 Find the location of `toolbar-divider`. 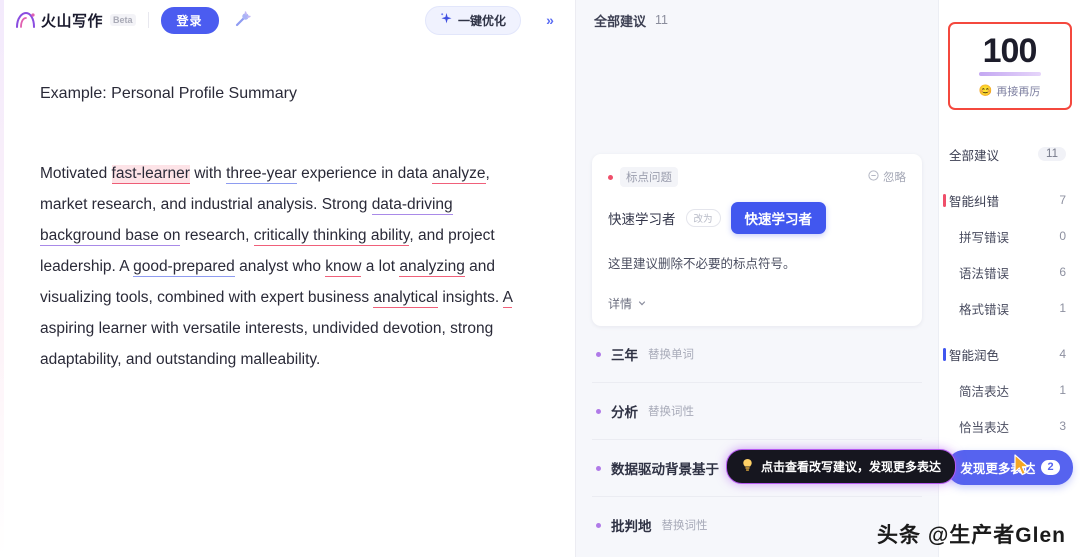

toolbar-divider is located at coordinates (148, 20).